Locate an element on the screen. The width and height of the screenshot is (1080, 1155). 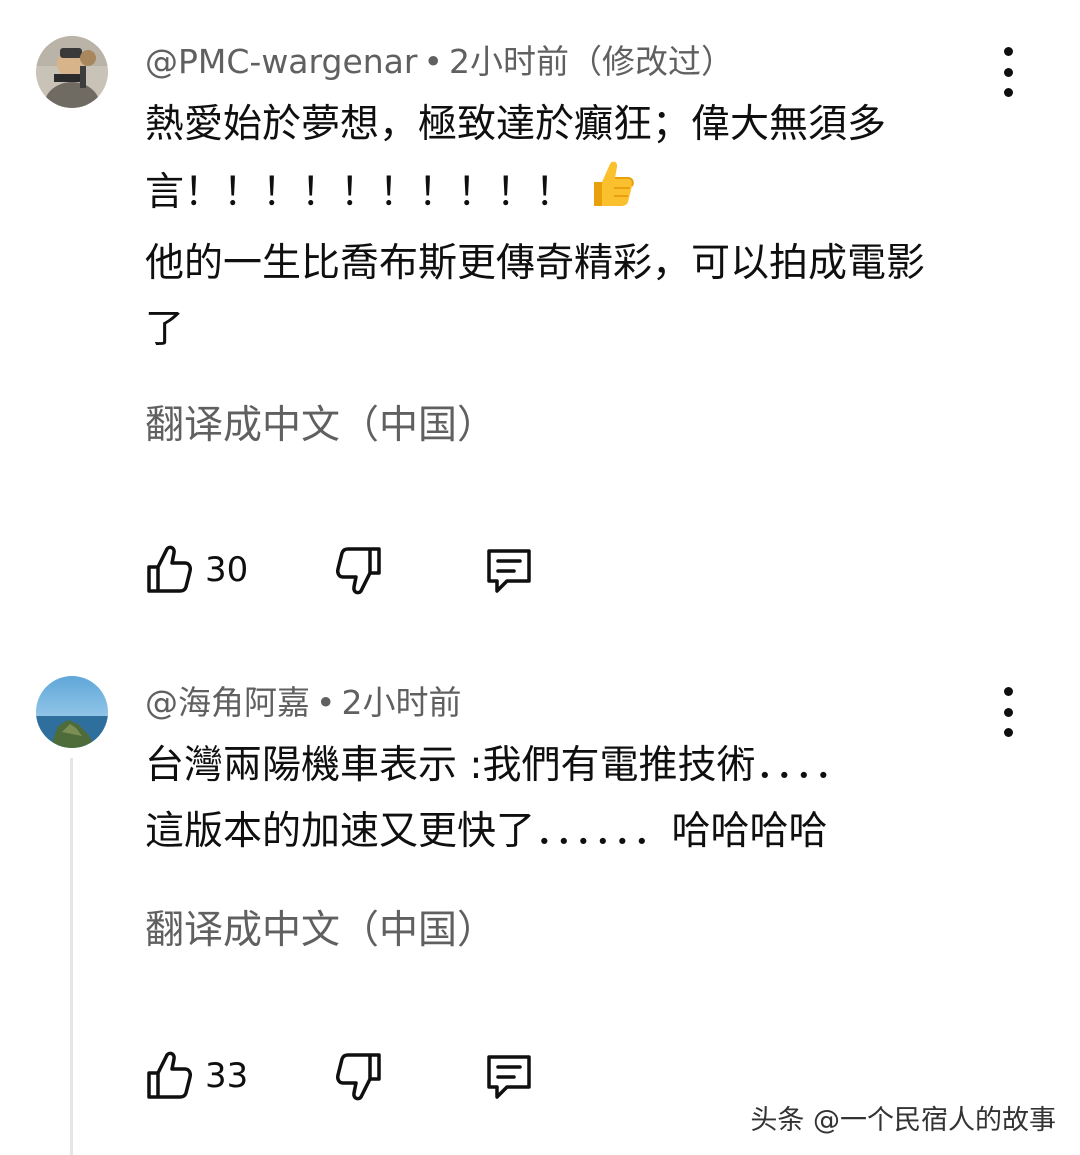
comment-time: 2小时前 is located at coordinates (401, 702).